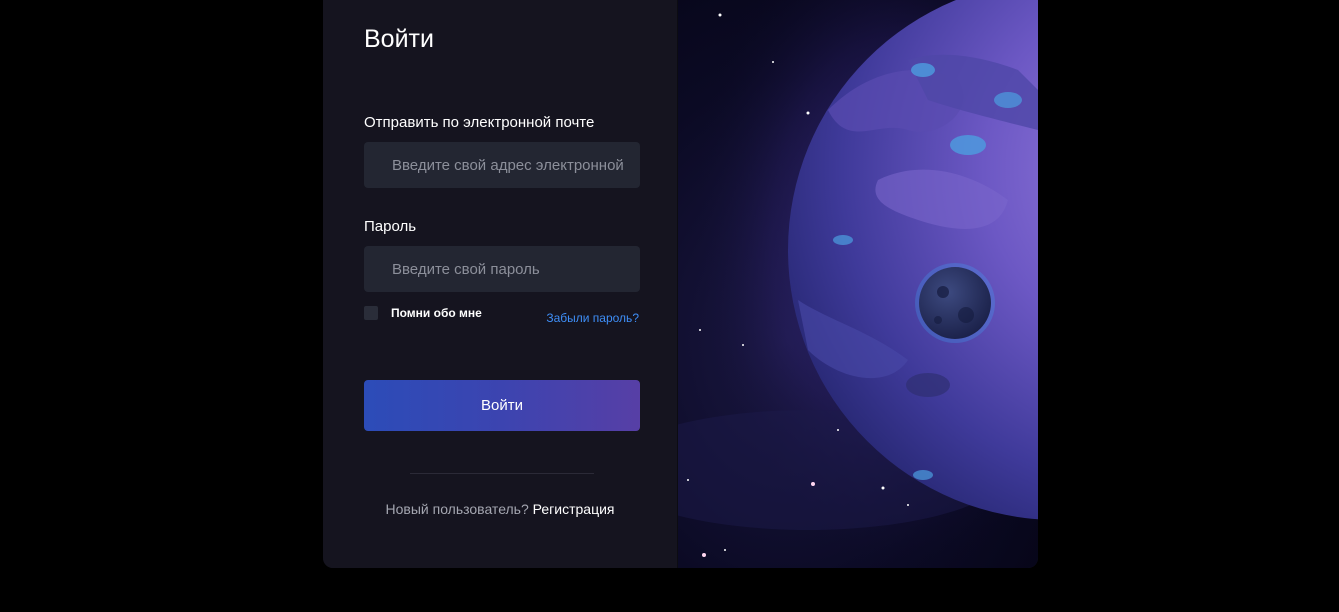  What do you see at coordinates (502, 165) in the screenshot?
I see `email-input` at bounding box center [502, 165].